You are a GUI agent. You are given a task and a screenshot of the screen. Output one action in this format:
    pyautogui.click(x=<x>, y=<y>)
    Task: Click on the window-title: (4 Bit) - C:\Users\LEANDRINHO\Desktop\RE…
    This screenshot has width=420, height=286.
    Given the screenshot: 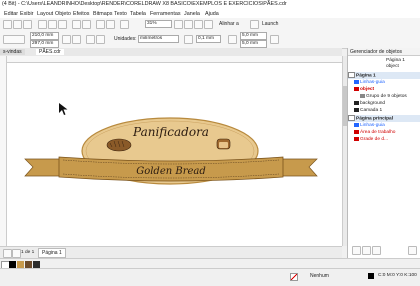 What is the action you would take?
    pyautogui.click(x=144, y=4)
    